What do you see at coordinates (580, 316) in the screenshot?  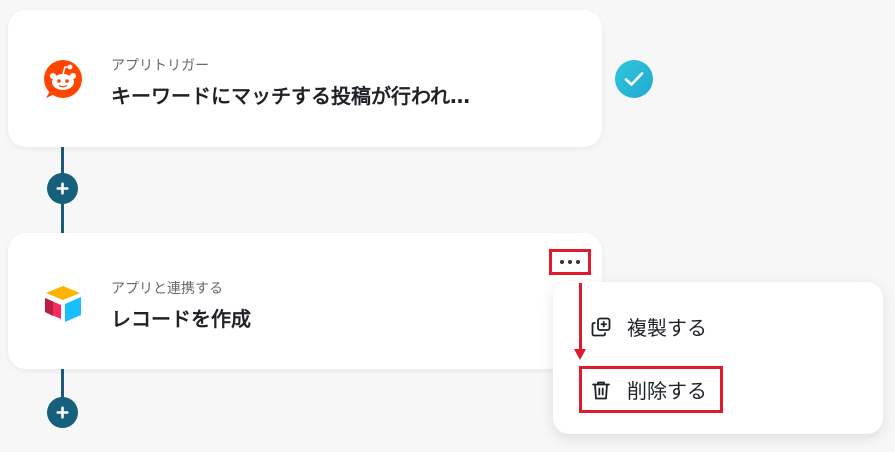 I see `annotation-arrow` at bounding box center [580, 316].